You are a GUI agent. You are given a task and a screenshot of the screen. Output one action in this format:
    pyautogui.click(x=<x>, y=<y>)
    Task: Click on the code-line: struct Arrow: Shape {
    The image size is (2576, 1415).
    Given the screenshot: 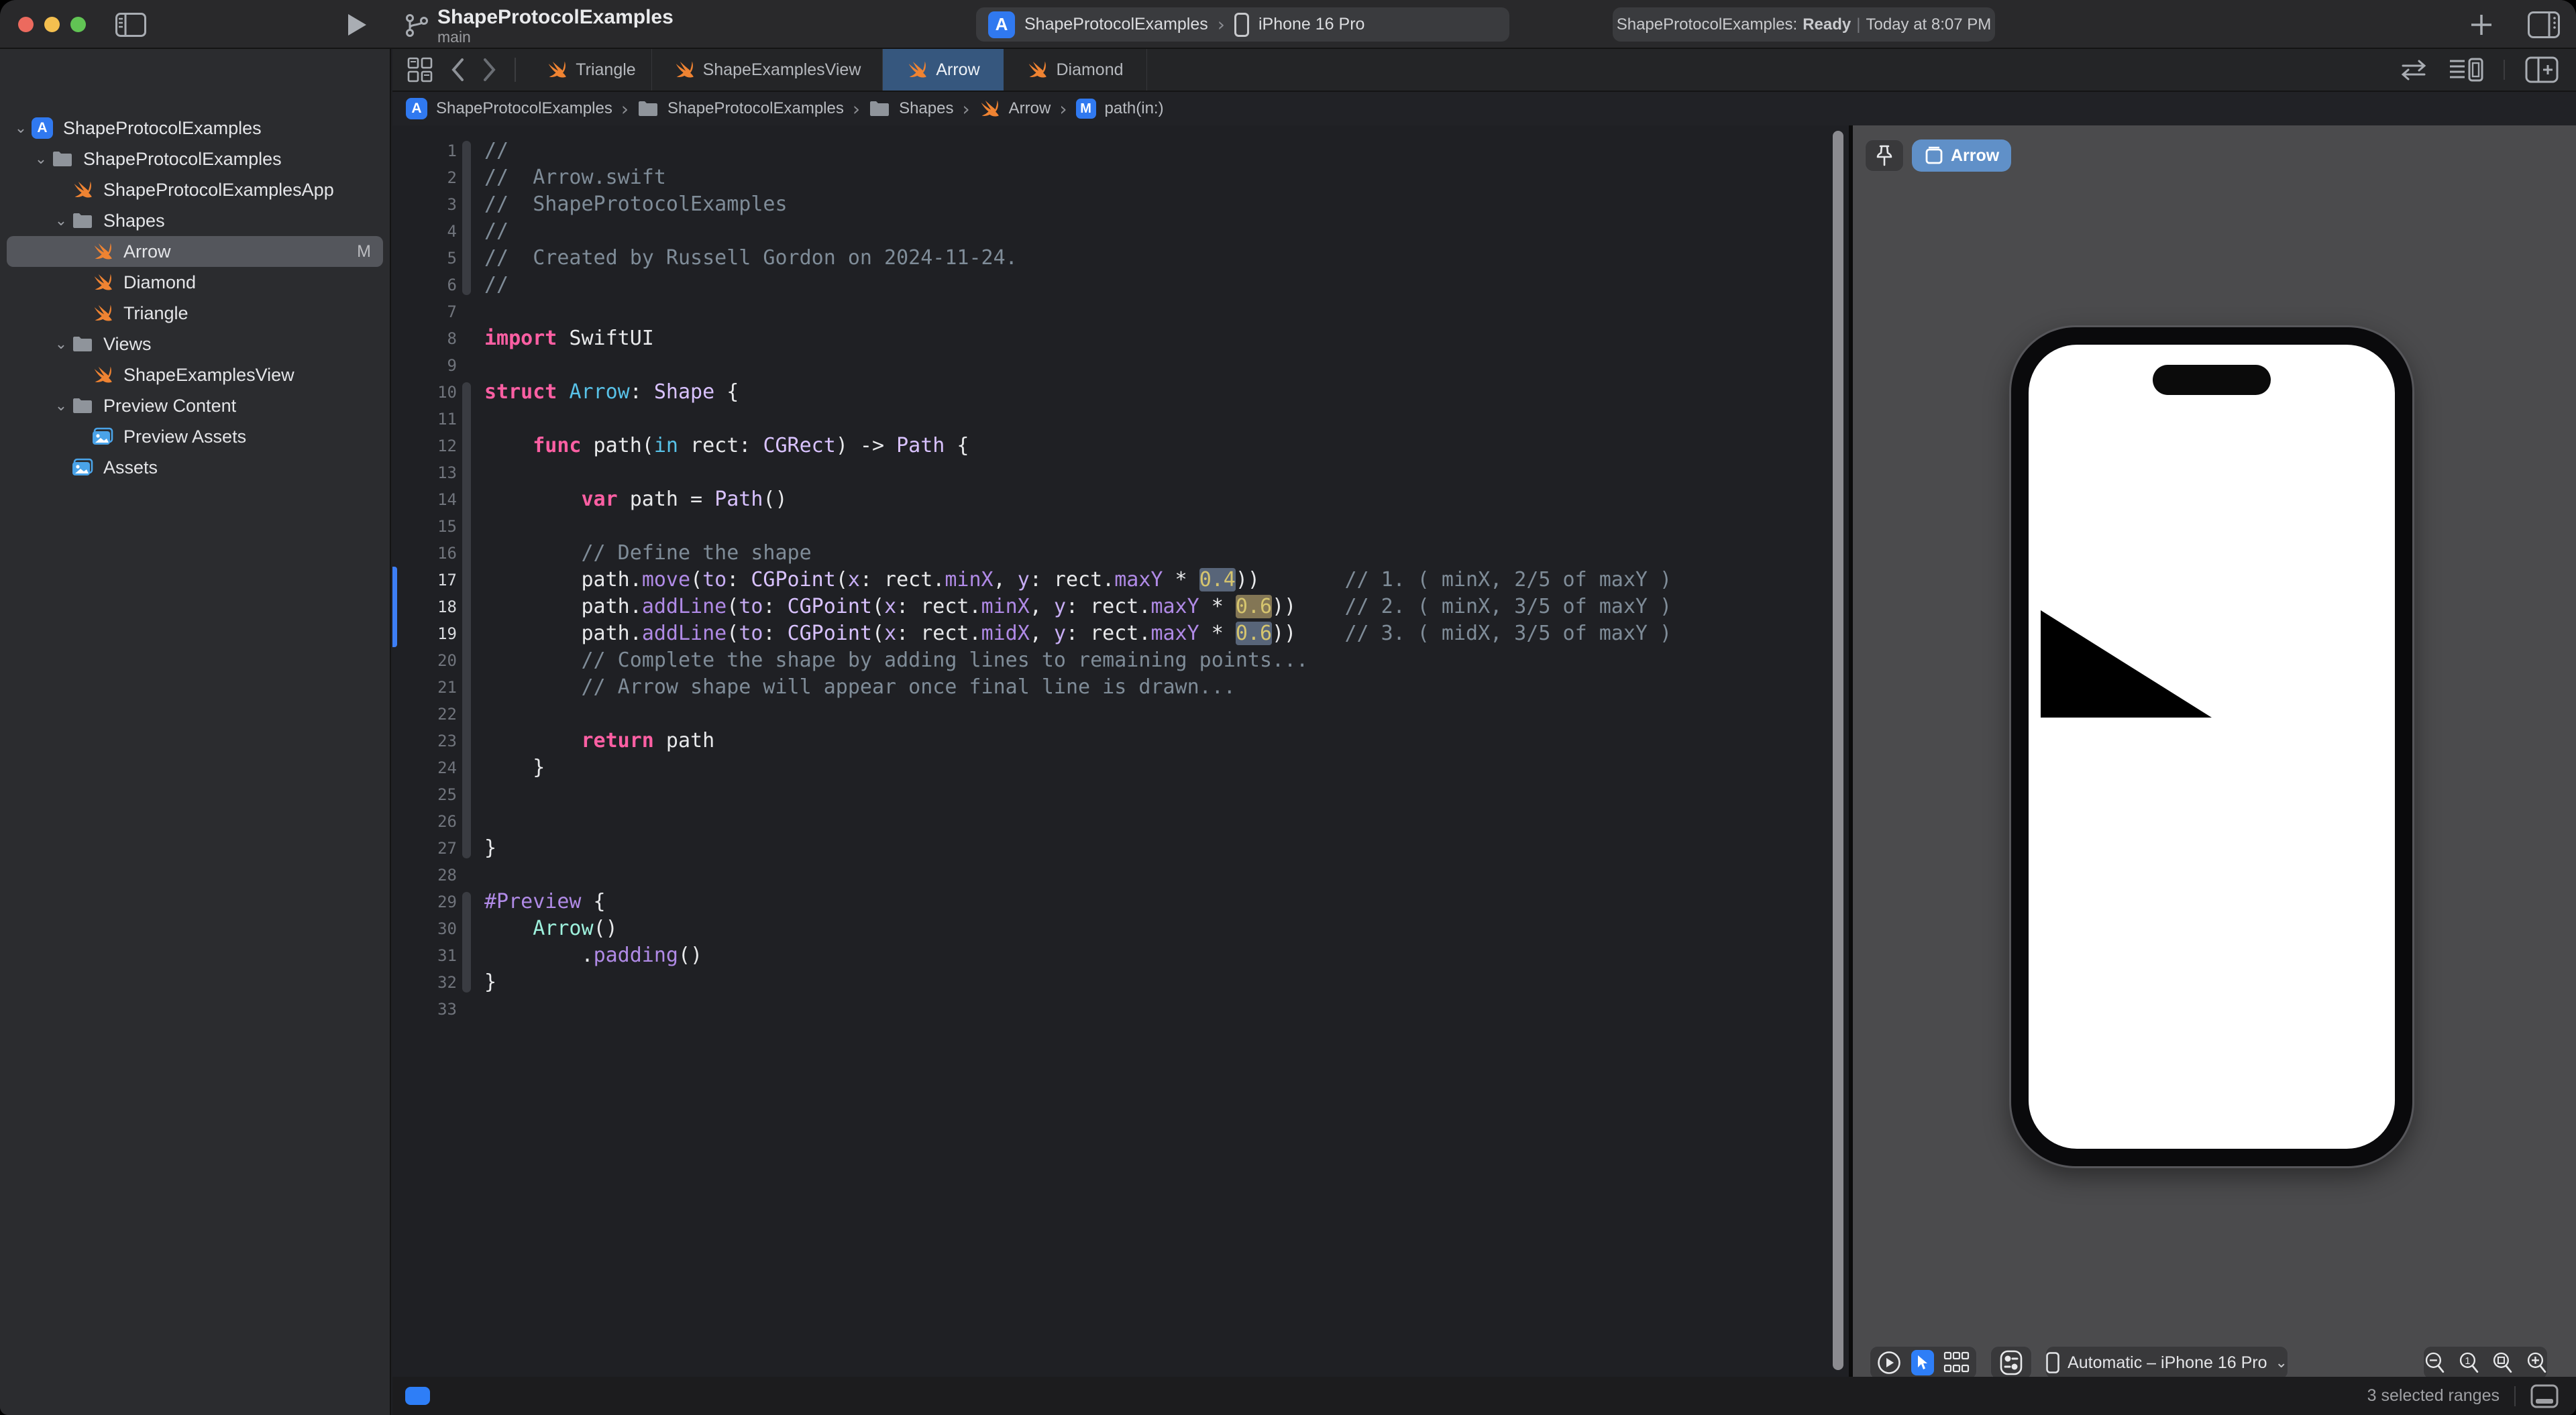 What is the action you would take?
    pyautogui.click(x=1078, y=392)
    